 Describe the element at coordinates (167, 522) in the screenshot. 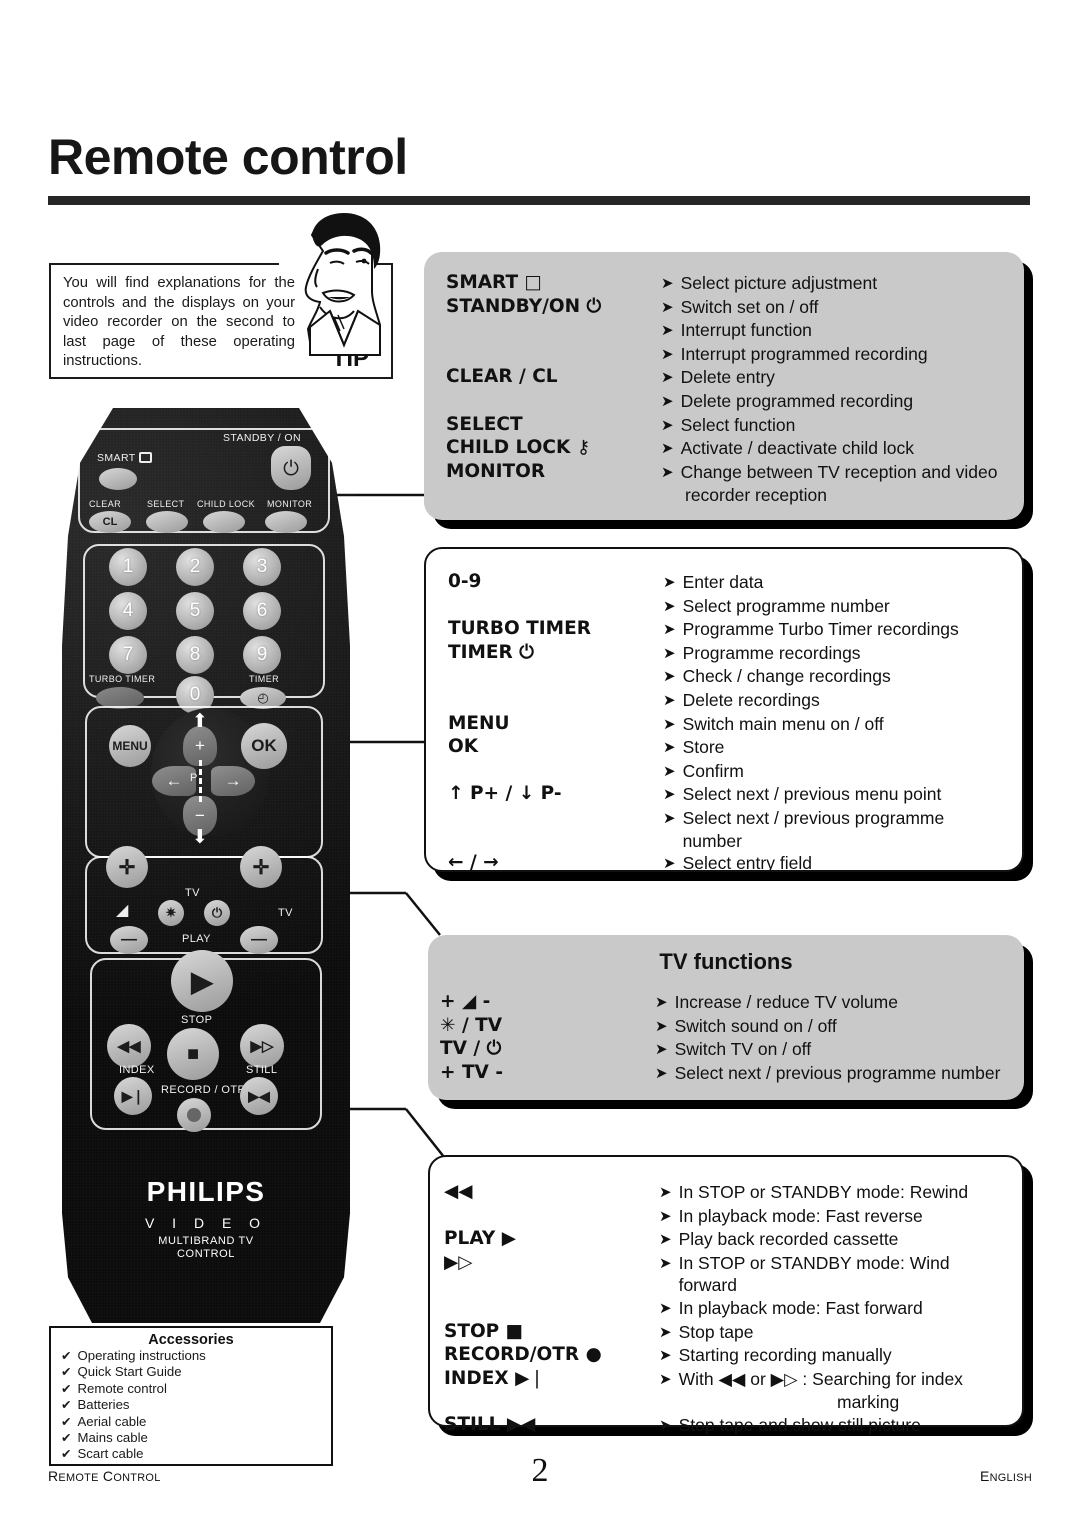

I see `select-button` at that location.